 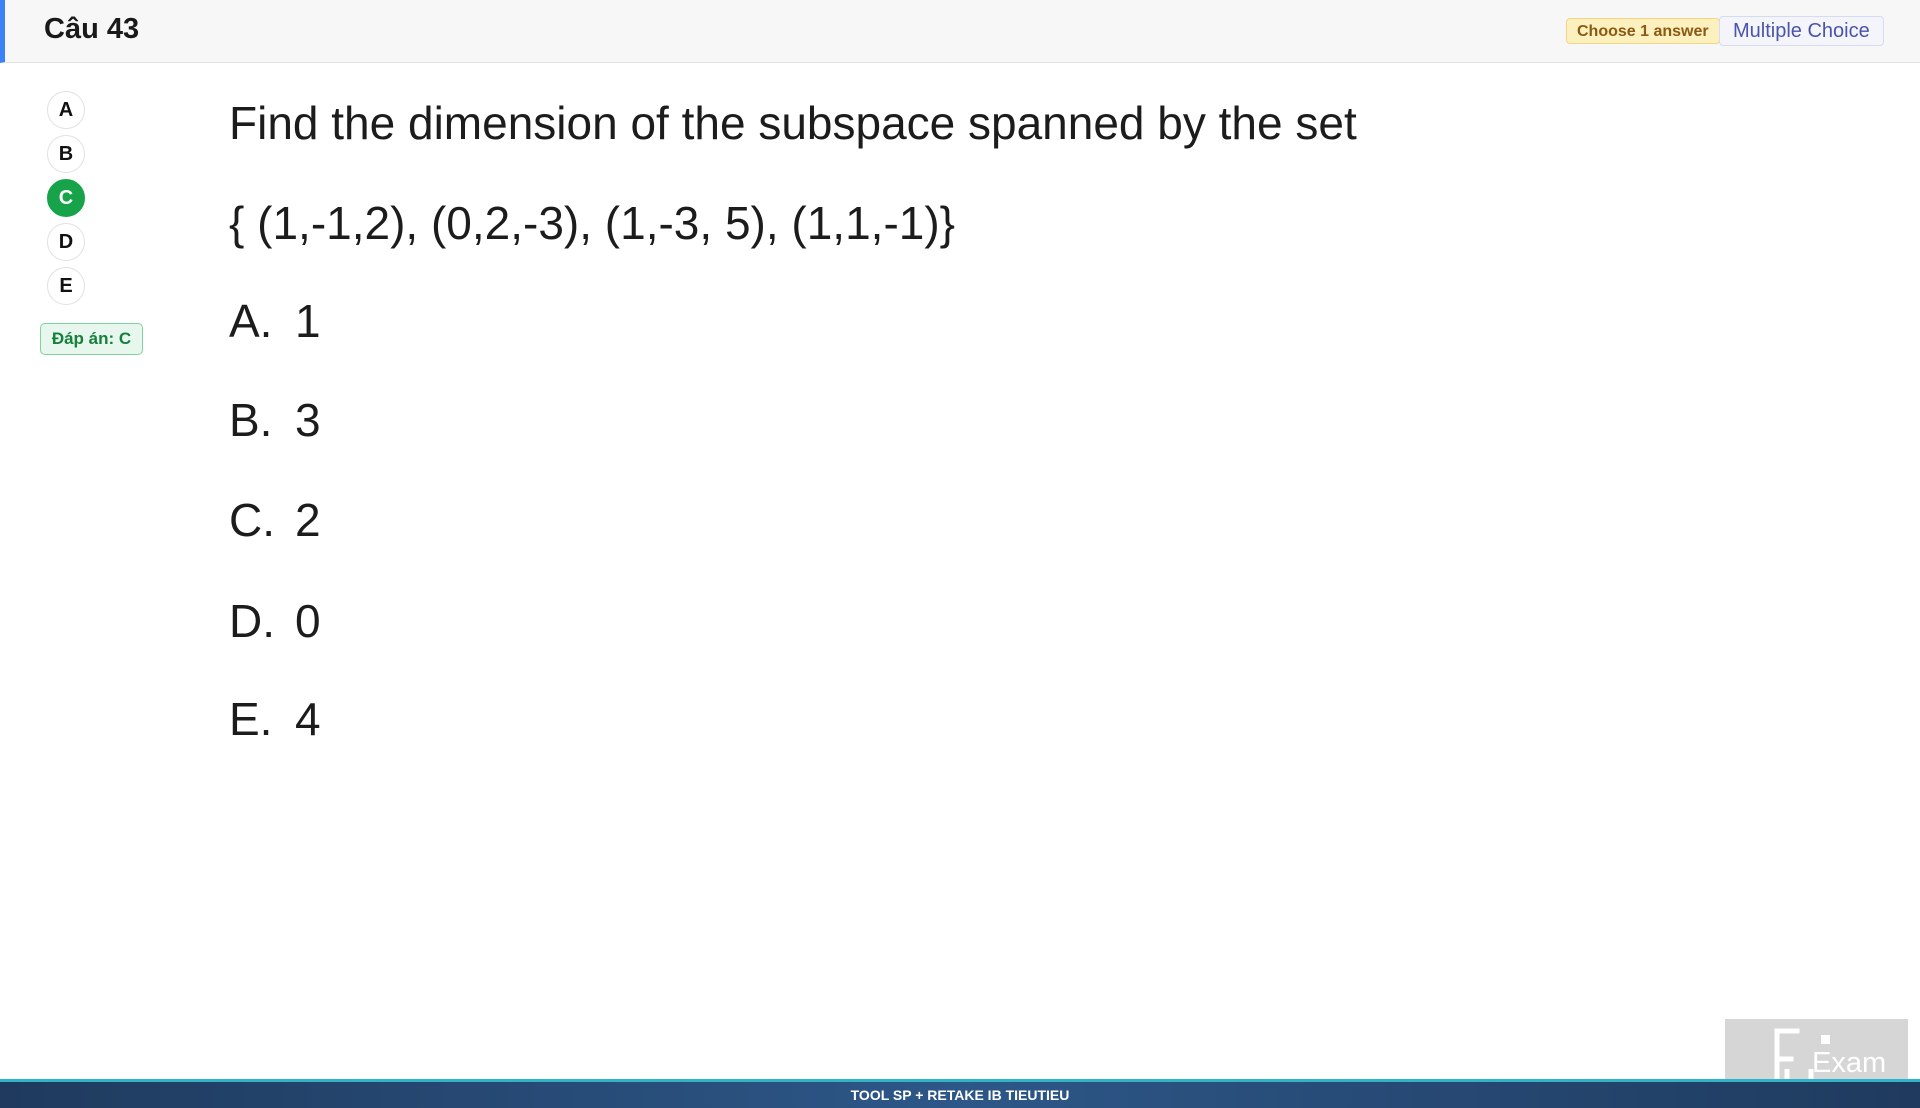 I want to click on choose-answer-badge: Choose 1 answer, so click(x=1643, y=31).